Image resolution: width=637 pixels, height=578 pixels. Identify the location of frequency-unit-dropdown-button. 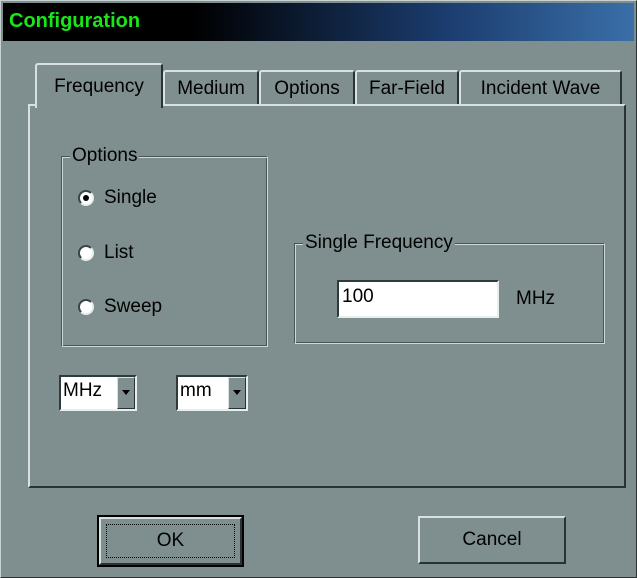
(126, 393).